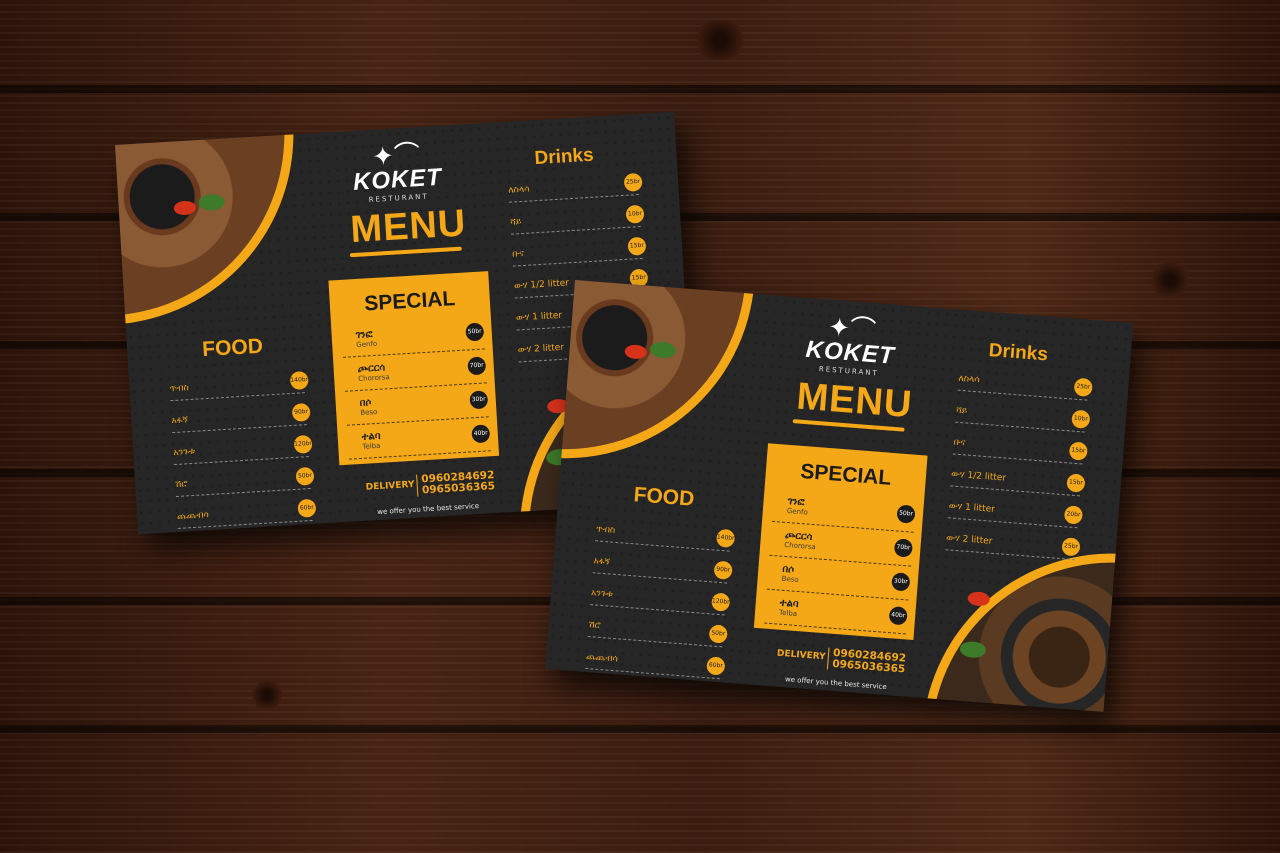 The image size is (1280, 853). Describe the element at coordinates (419, 438) in the screenshot. I see `special-item: ተልባ Telba 40br` at that location.